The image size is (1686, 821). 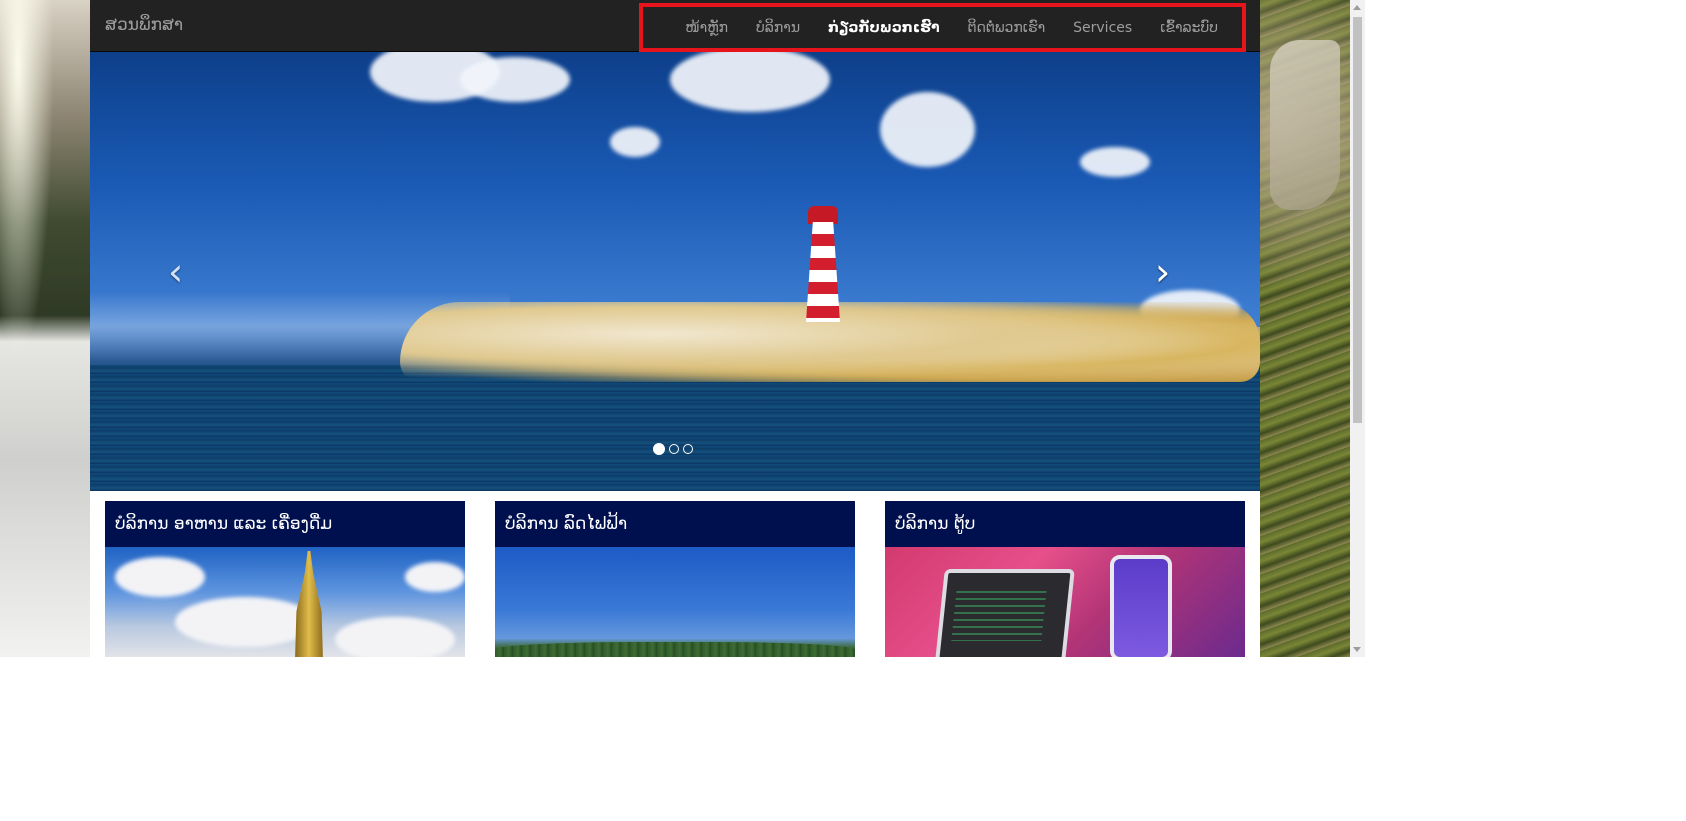 What do you see at coordinates (675, 602) in the screenshot?
I see `card-image-landscape` at bounding box center [675, 602].